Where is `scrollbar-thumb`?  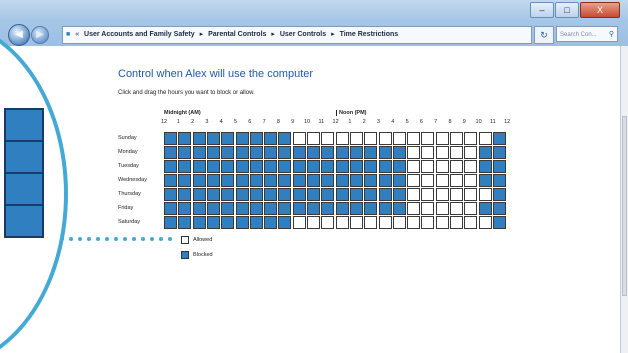 scrollbar-thumb is located at coordinates (624, 206).